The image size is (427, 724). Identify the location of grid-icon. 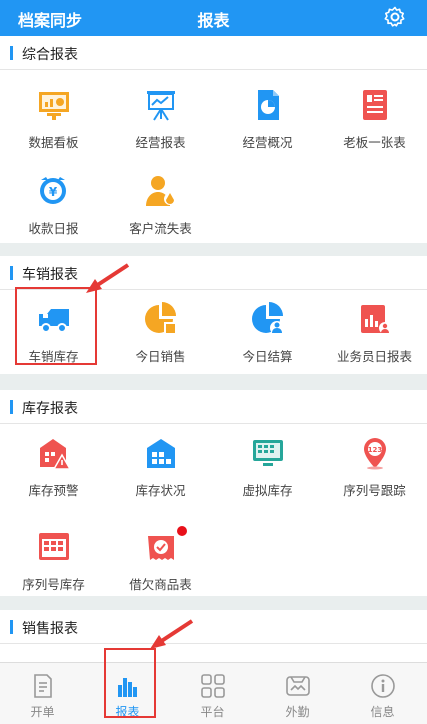
(213, 686).